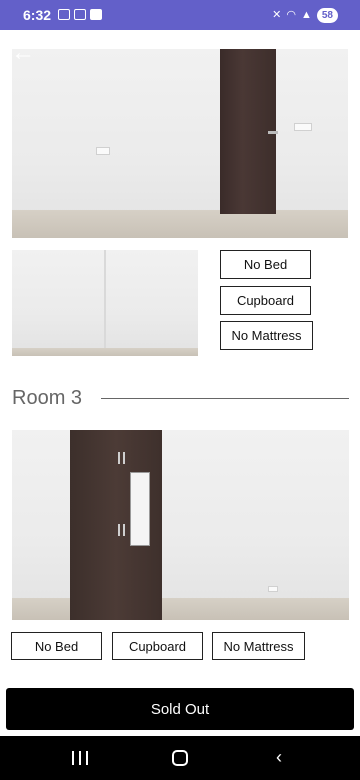 Image resolution: width=360 pixels, height=780 pixels. What do you see at coordinates (140, 509) in the screenshot?
I see `wardrobe-mirror` at bounding box center [140, 509].